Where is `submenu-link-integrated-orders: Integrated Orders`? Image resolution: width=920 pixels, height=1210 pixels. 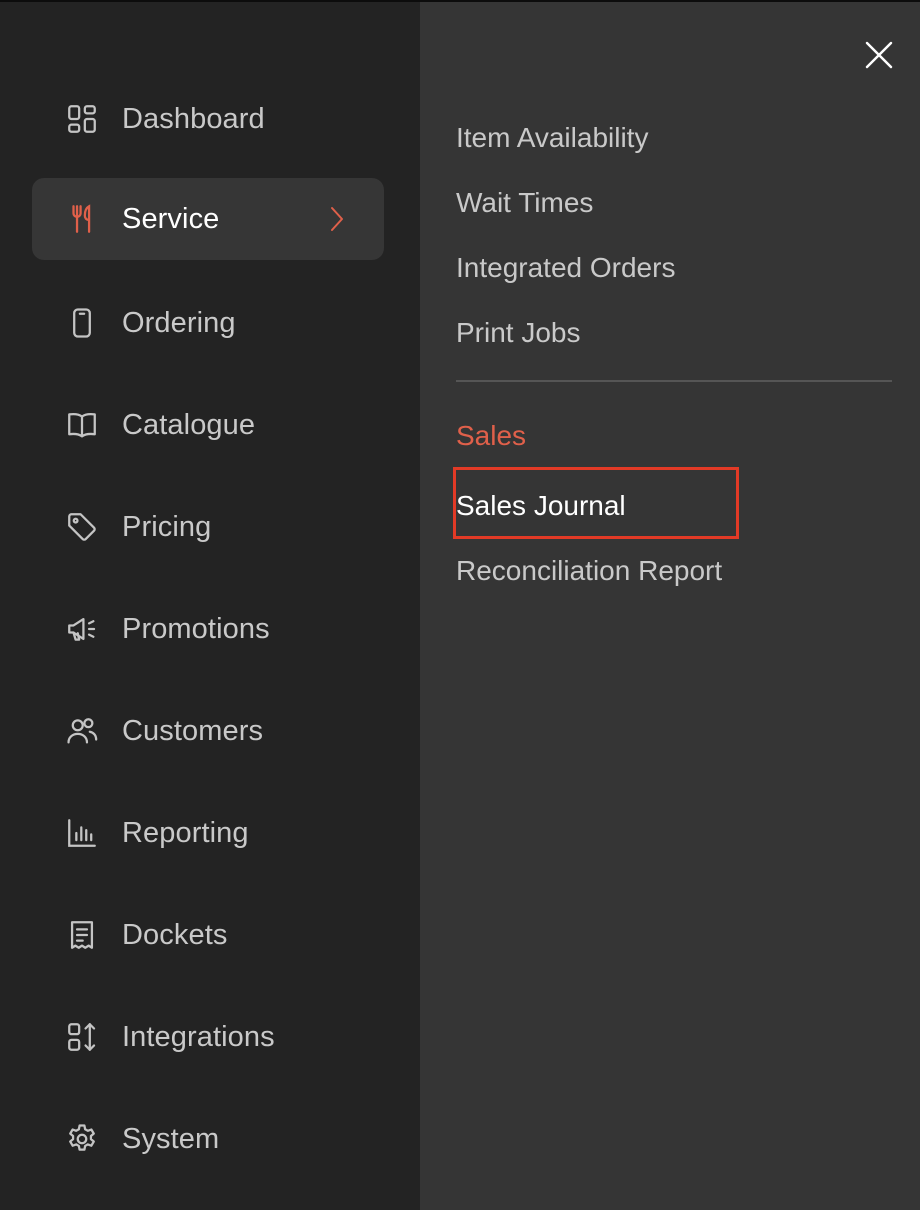
submenu-link-integrated-orders: Integrated Orders is located at coordinates (565, 268).